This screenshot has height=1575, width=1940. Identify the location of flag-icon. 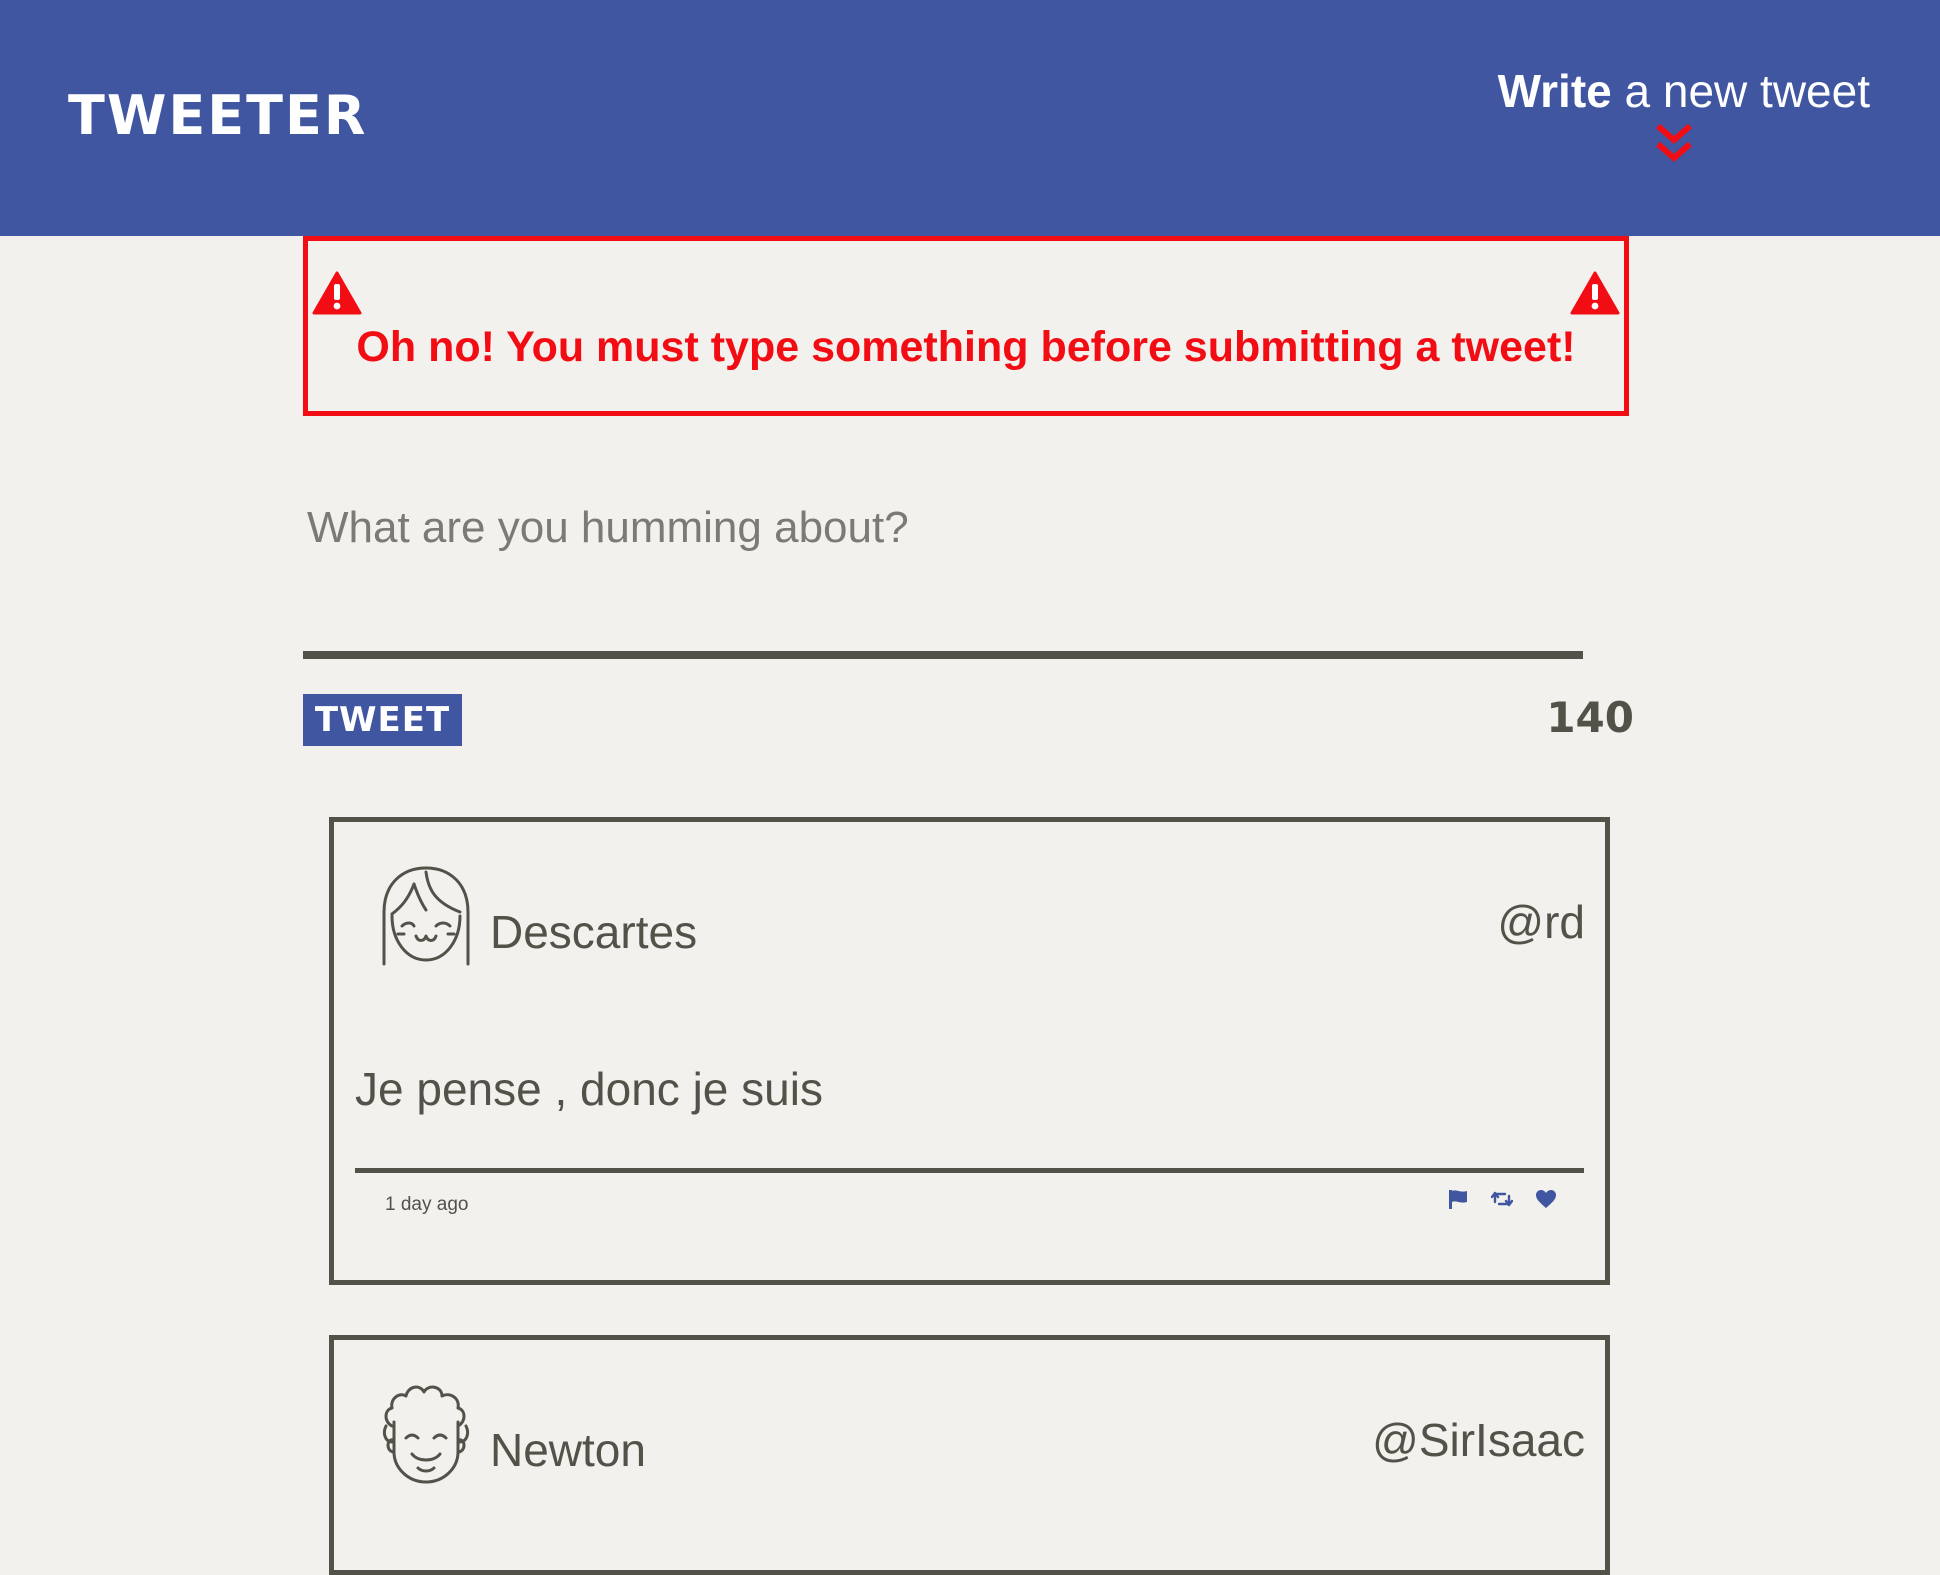
(1458, 1199).